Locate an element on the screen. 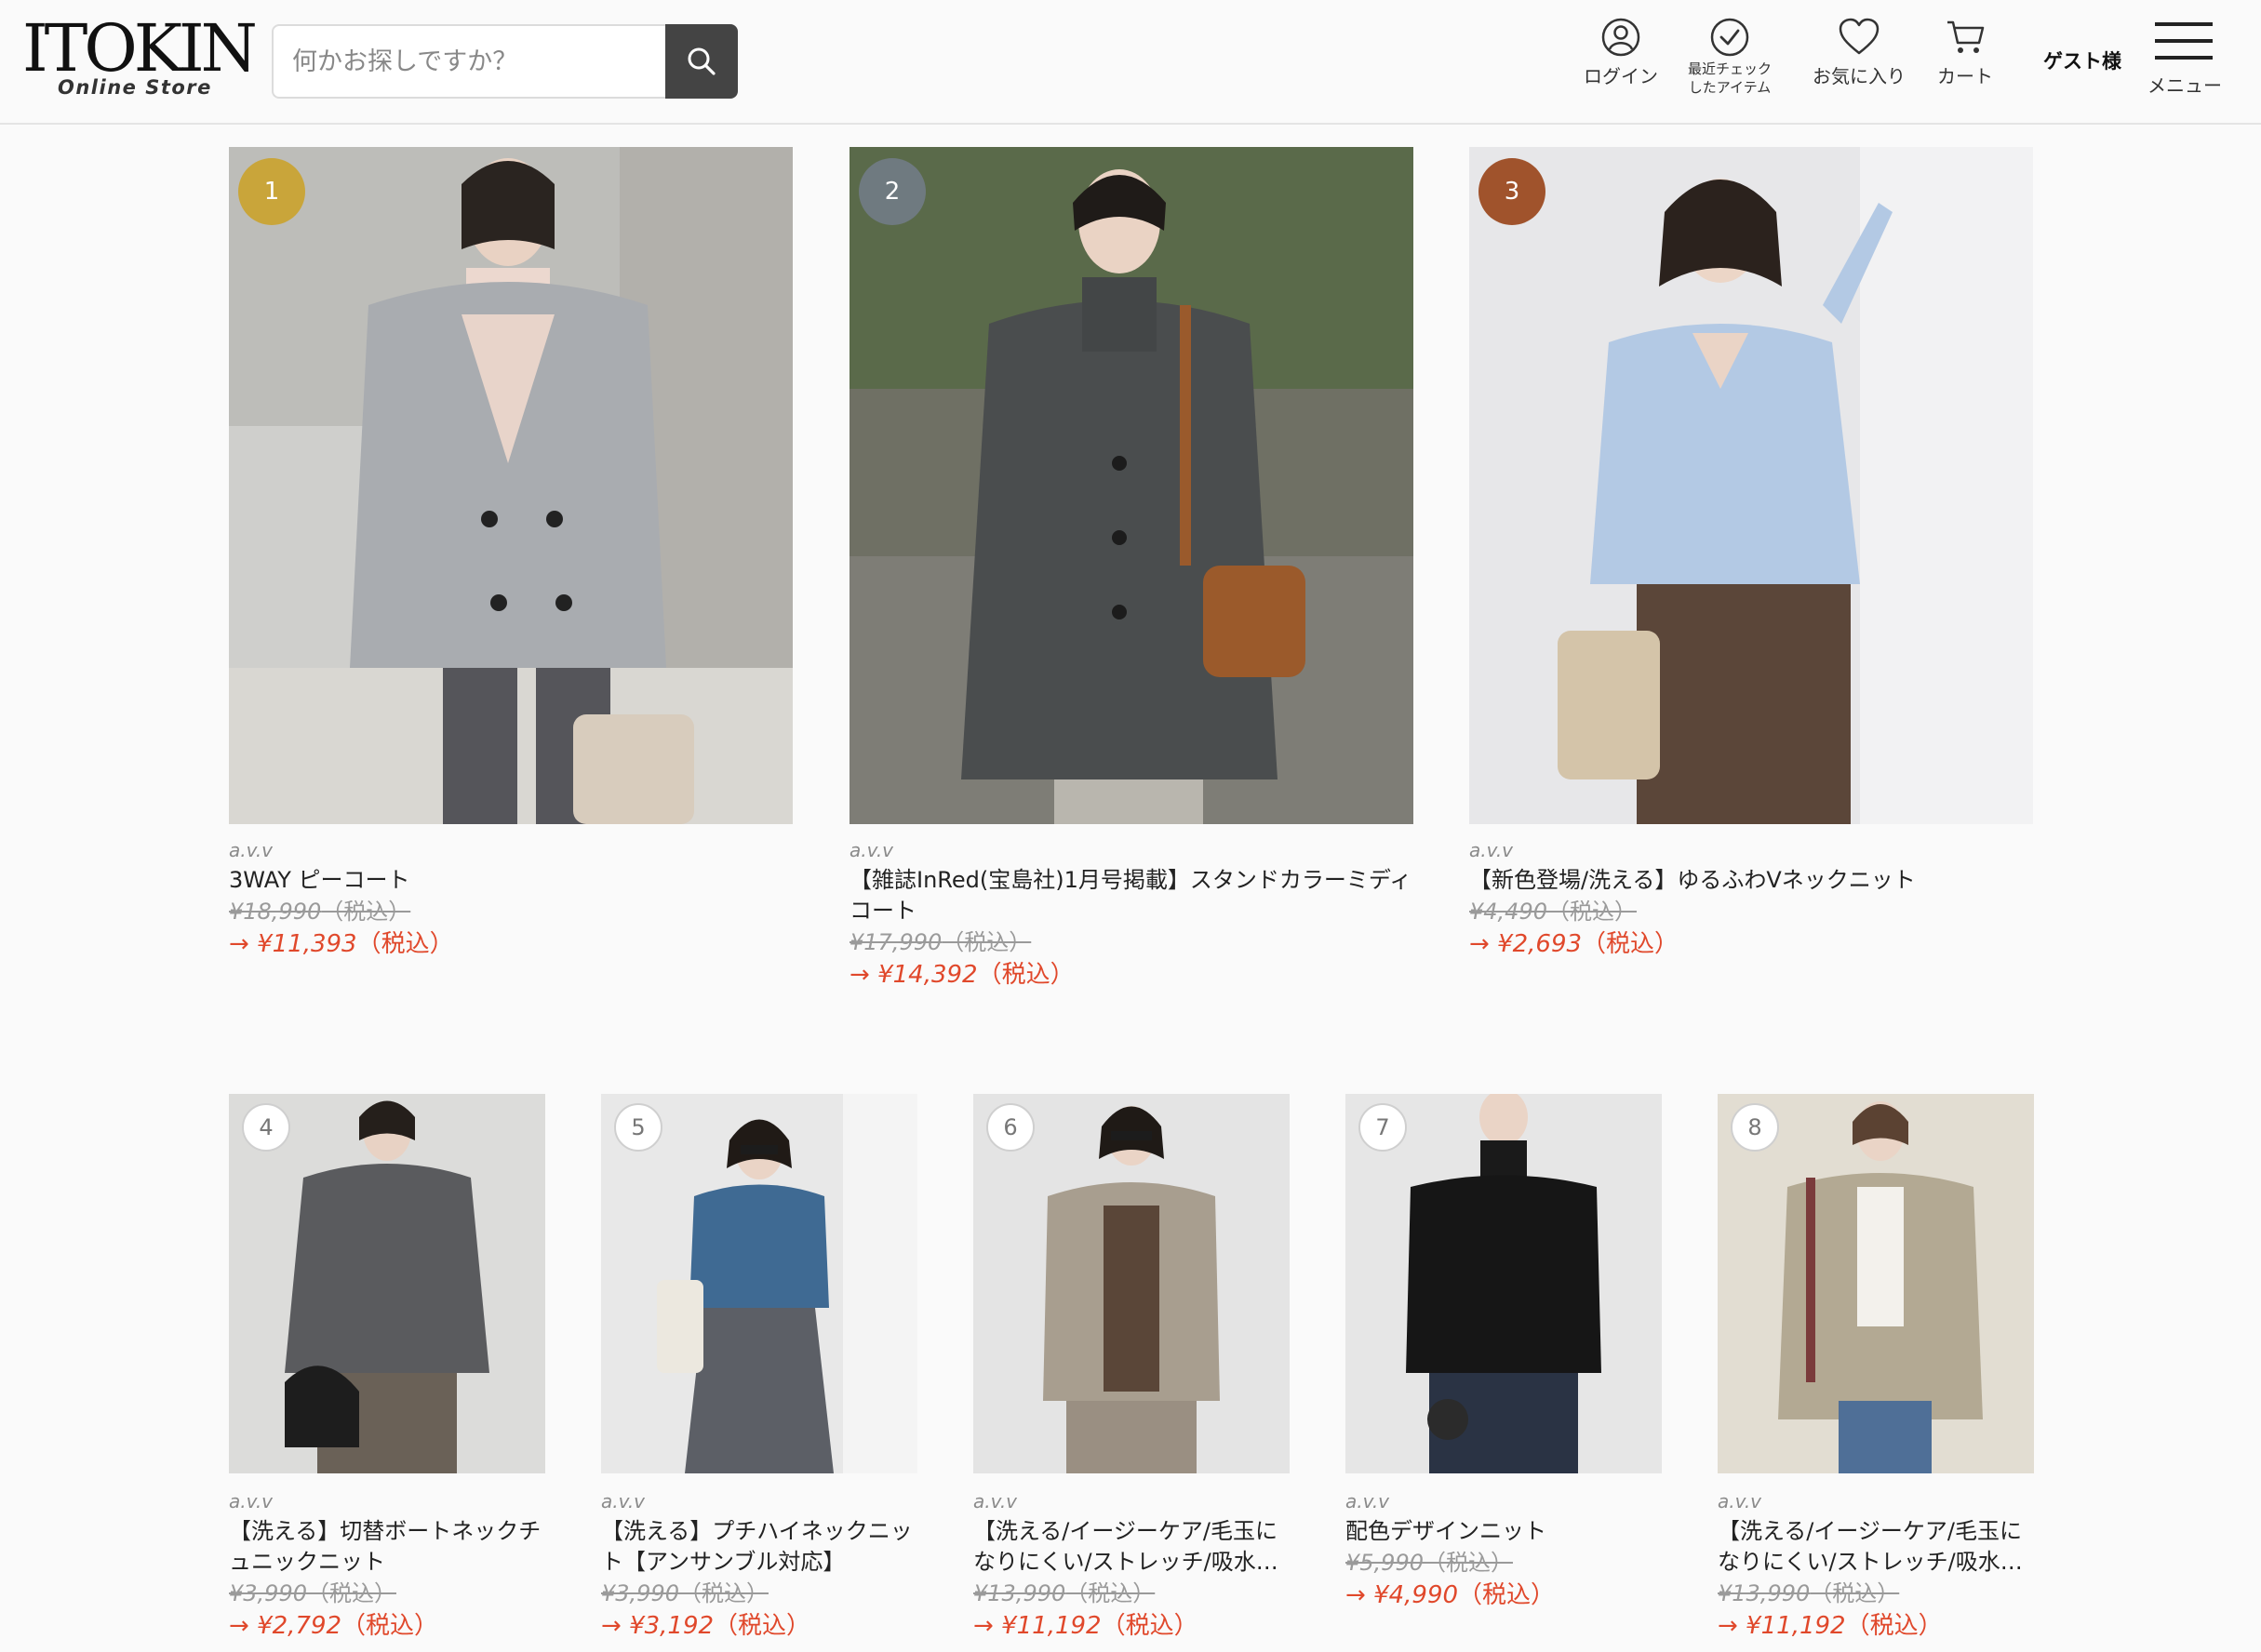 This screenshot has height=1652, width=2261. product-name: 配色デザインニット is located at coordinates (1504, 1531).